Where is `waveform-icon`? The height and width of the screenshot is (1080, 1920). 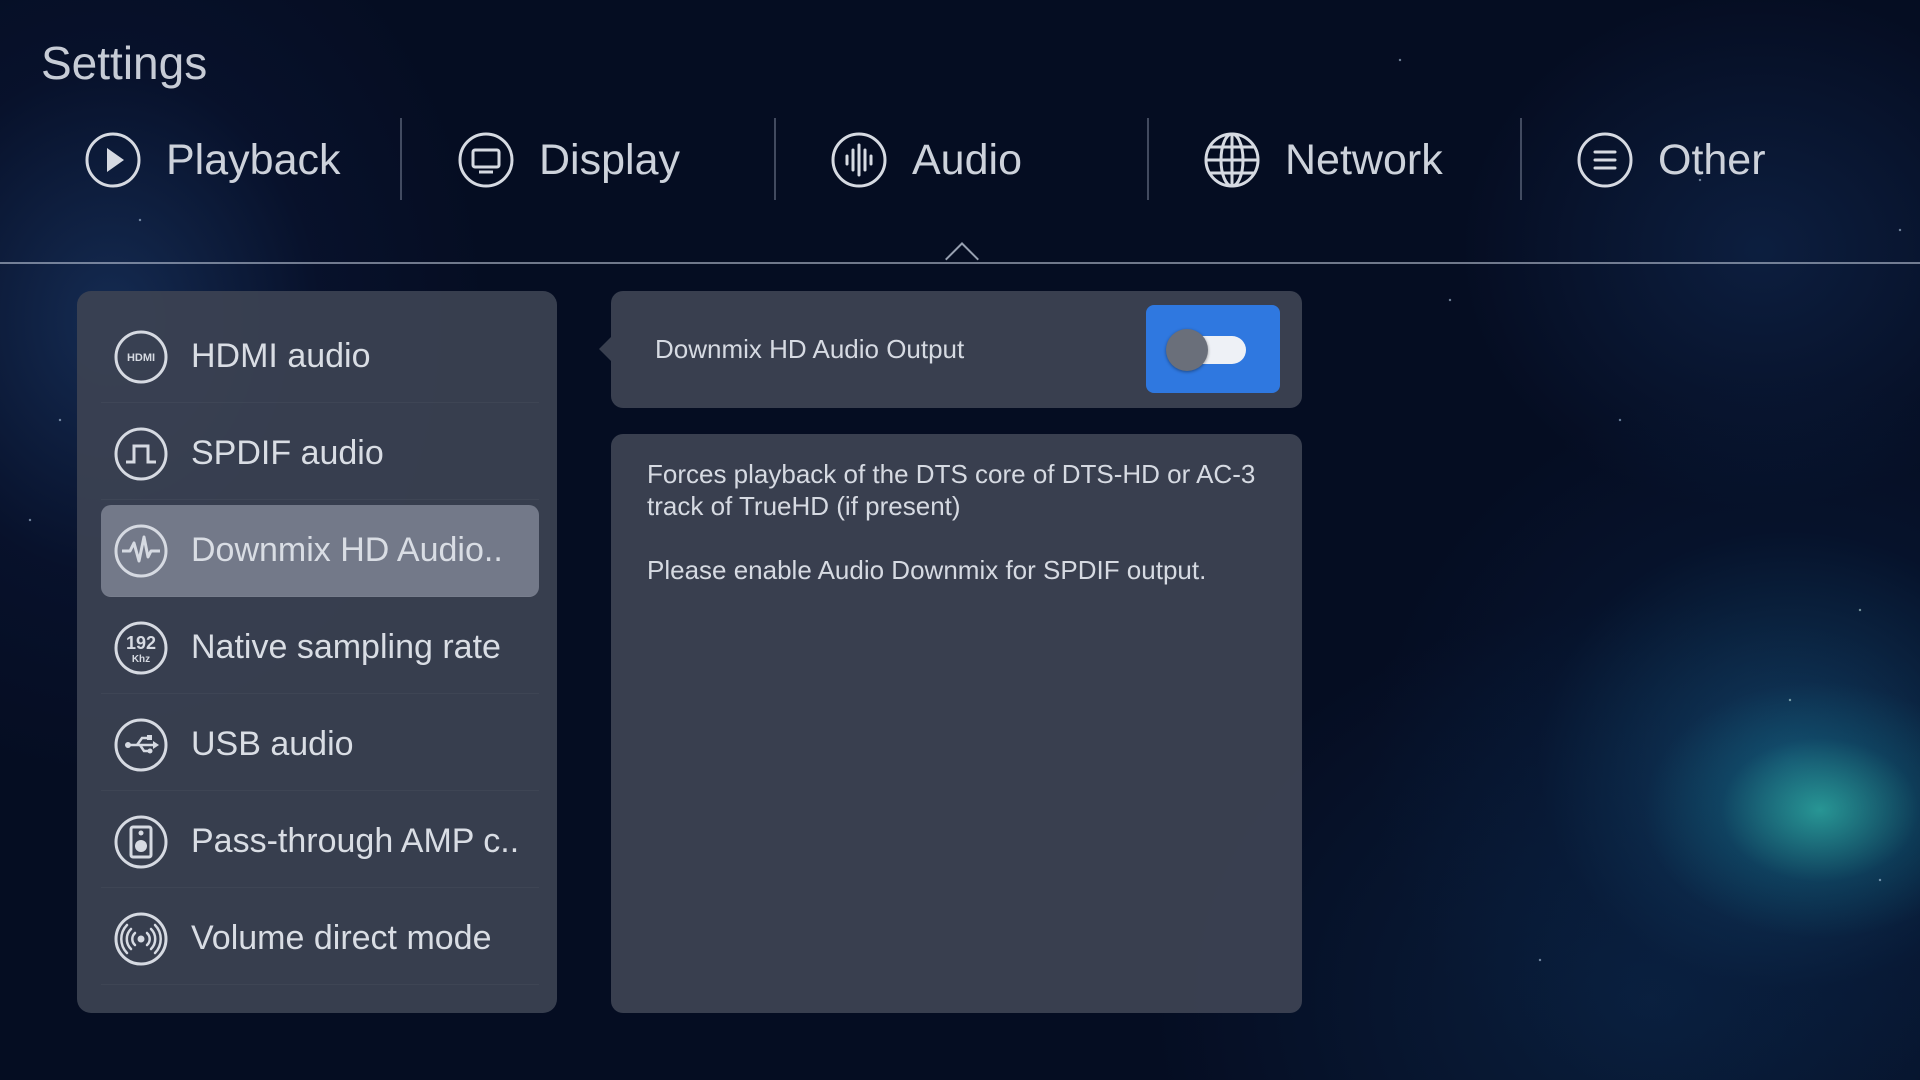
waveform-icon is located at coordinates (141, 551).